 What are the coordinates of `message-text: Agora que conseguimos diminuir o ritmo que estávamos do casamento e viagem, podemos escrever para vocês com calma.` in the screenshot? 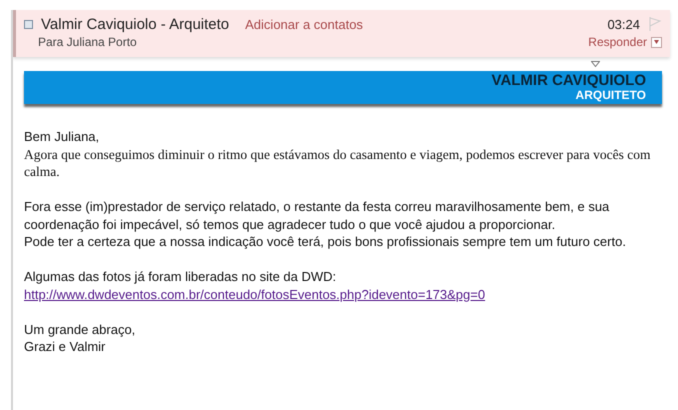 It's located at (338, 163).